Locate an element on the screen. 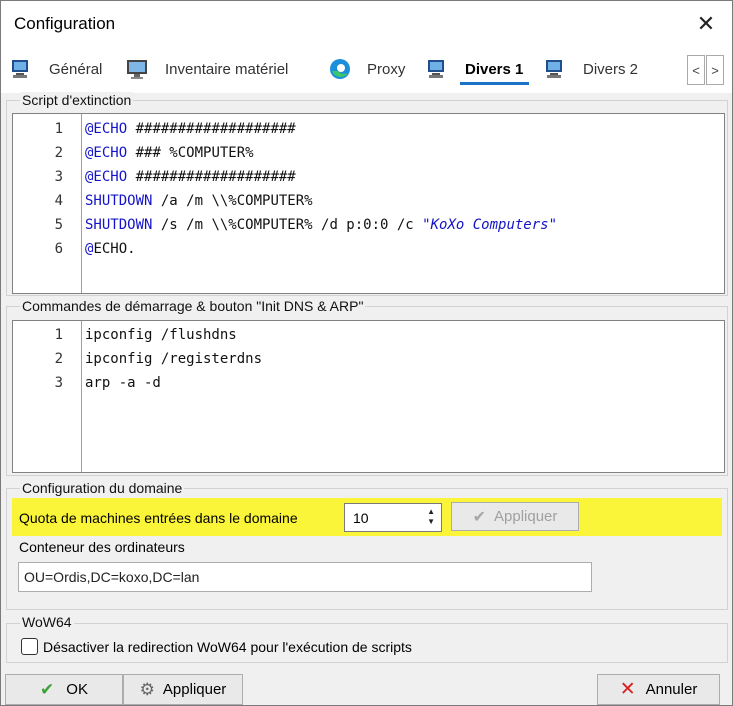 The height and width of the screenshot is (706, 733). monitor-icon is located at coordinates (138, 69).